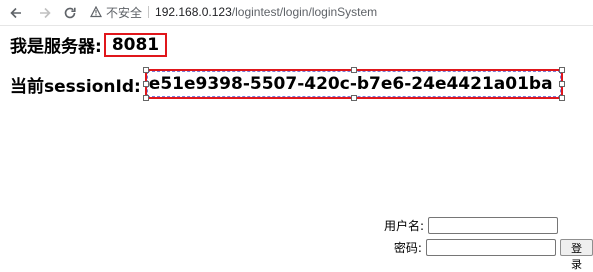 The width and height of the screenshot is (593, 272). I want to click on username-input, so click(493, 225).